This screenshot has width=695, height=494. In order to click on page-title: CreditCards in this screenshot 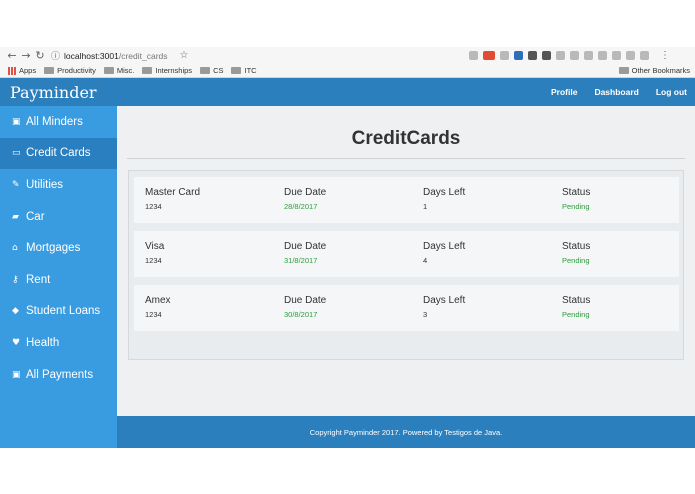, I will do `click(406, 138)`.